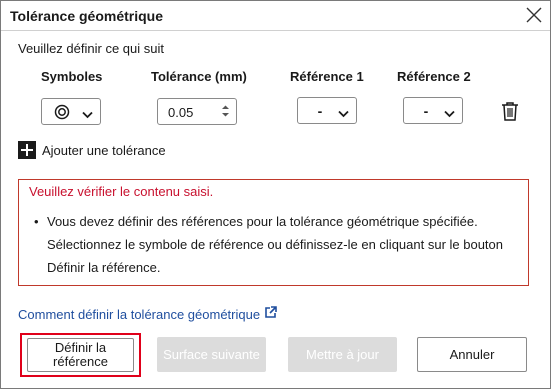  What do you see at coordinates (72, 76) in the screenshot?
I see `column-header-symbols: Symboles` at bounding box center [72, 76].